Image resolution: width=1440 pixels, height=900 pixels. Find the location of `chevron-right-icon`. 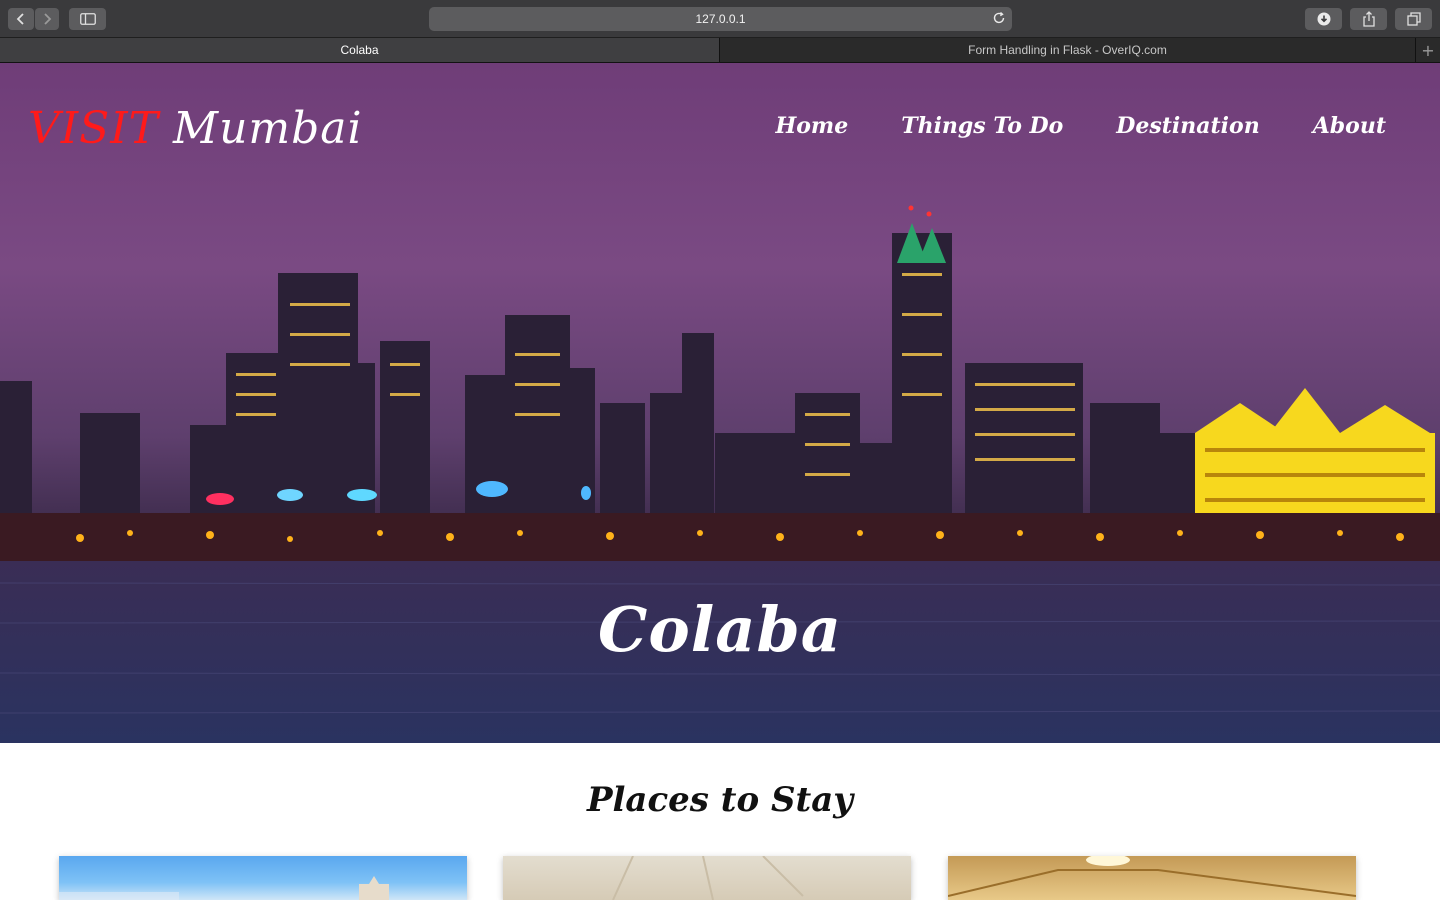

chevron-right-icon is located at coordinates (48, 19).